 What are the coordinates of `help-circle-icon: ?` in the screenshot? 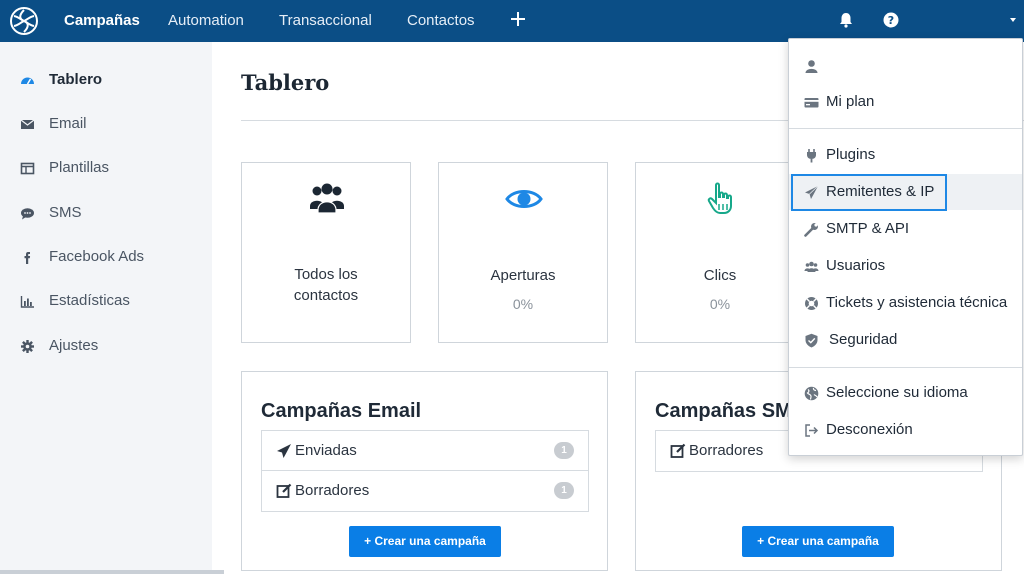 It's located at (891, 20).